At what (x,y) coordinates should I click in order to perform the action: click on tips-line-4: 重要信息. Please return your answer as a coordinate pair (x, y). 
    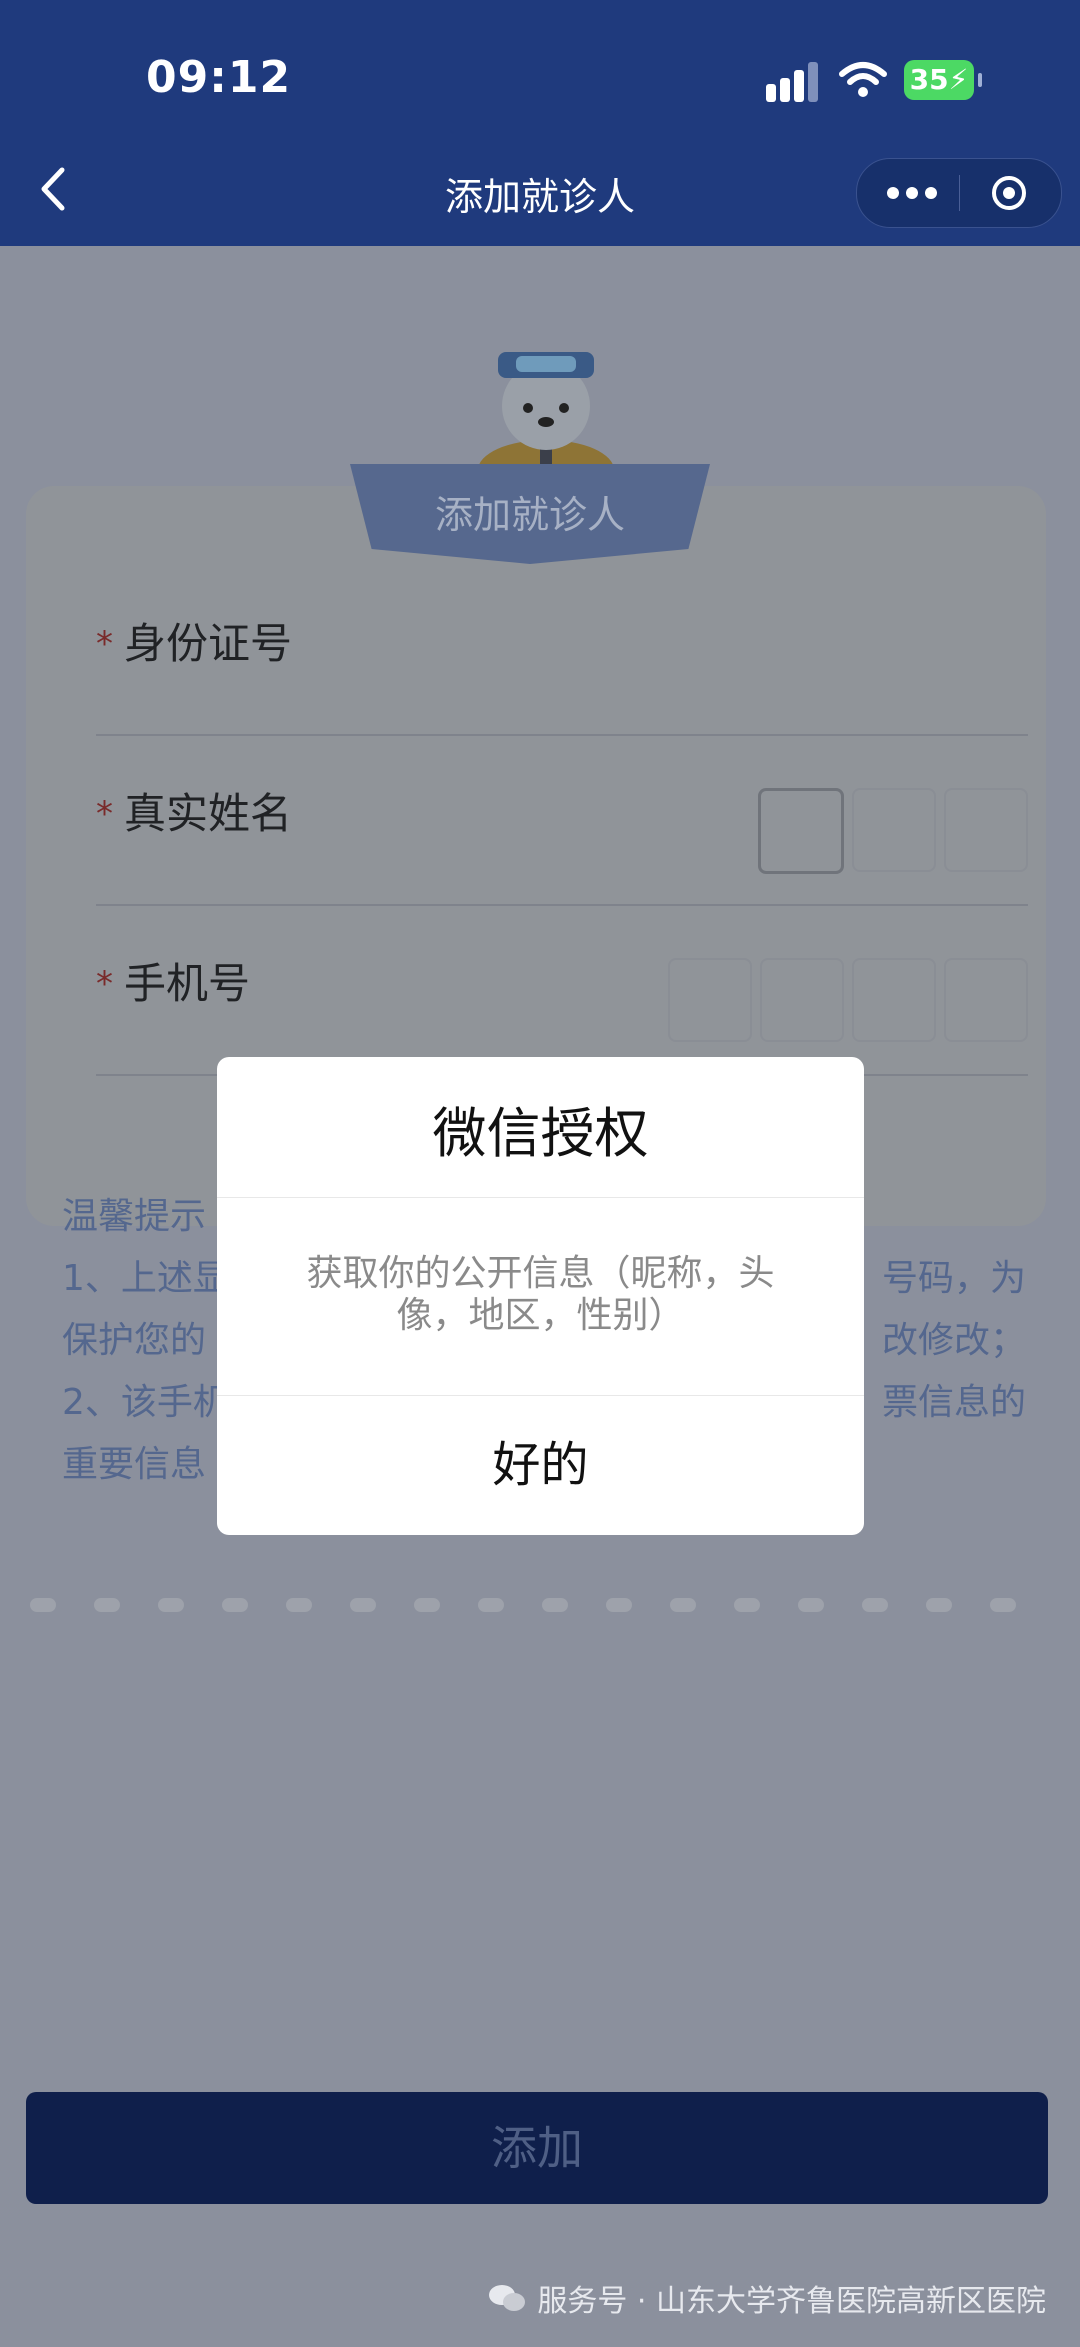
    Looking at the image, I should click on (134, 1464).